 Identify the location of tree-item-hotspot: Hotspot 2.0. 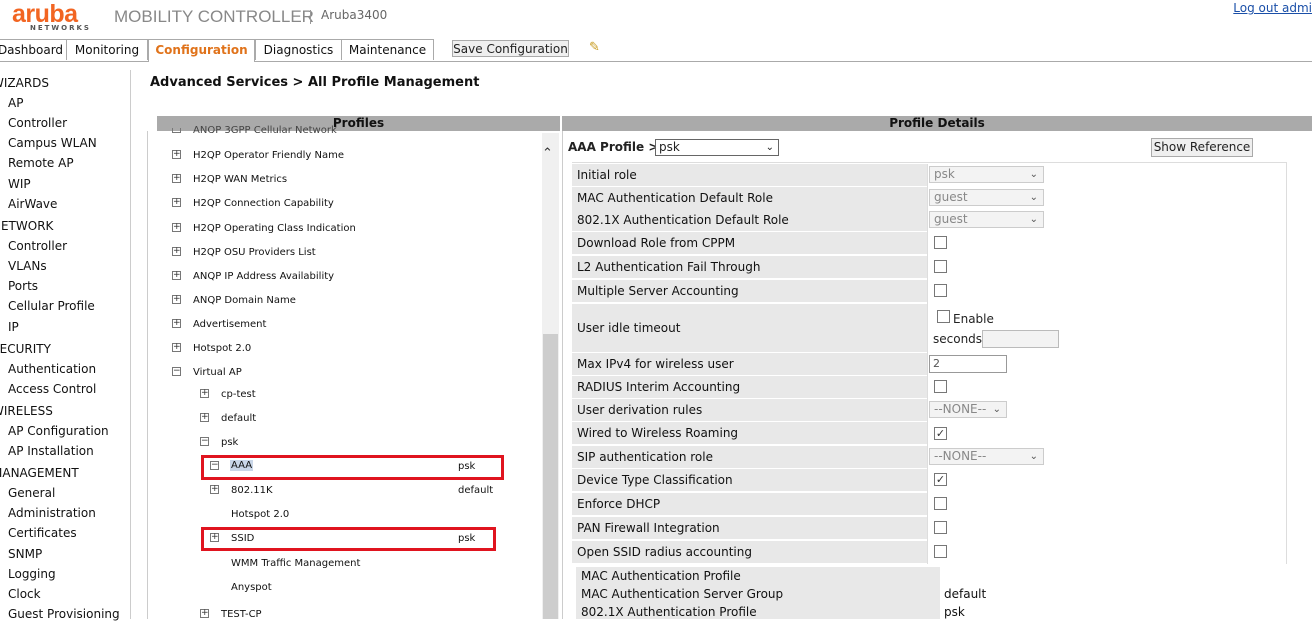
(260, 514).